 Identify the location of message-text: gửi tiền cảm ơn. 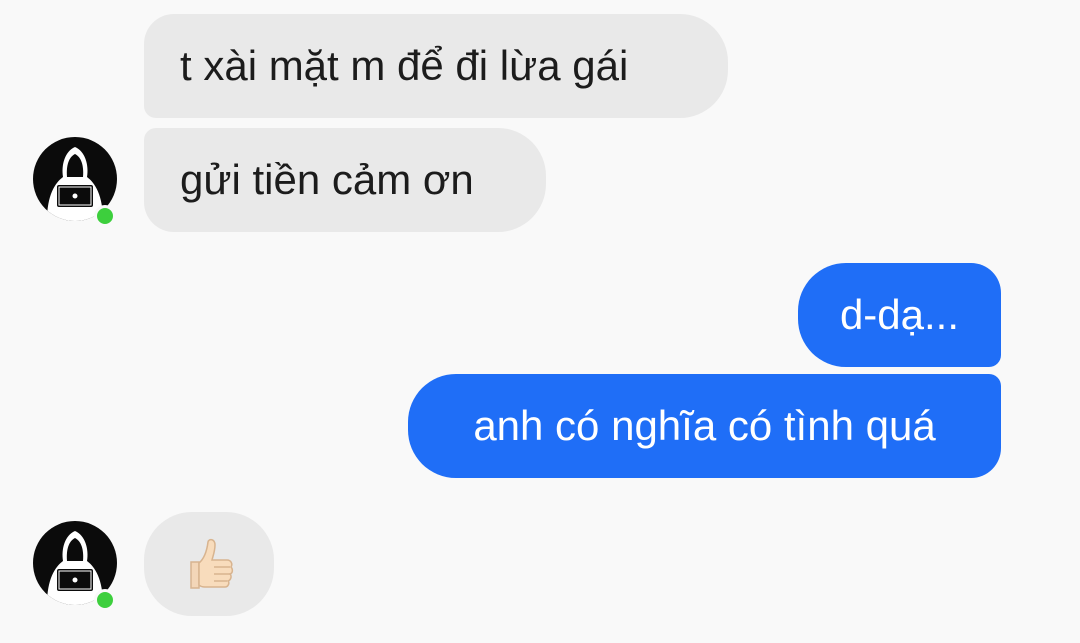
(327, 179).